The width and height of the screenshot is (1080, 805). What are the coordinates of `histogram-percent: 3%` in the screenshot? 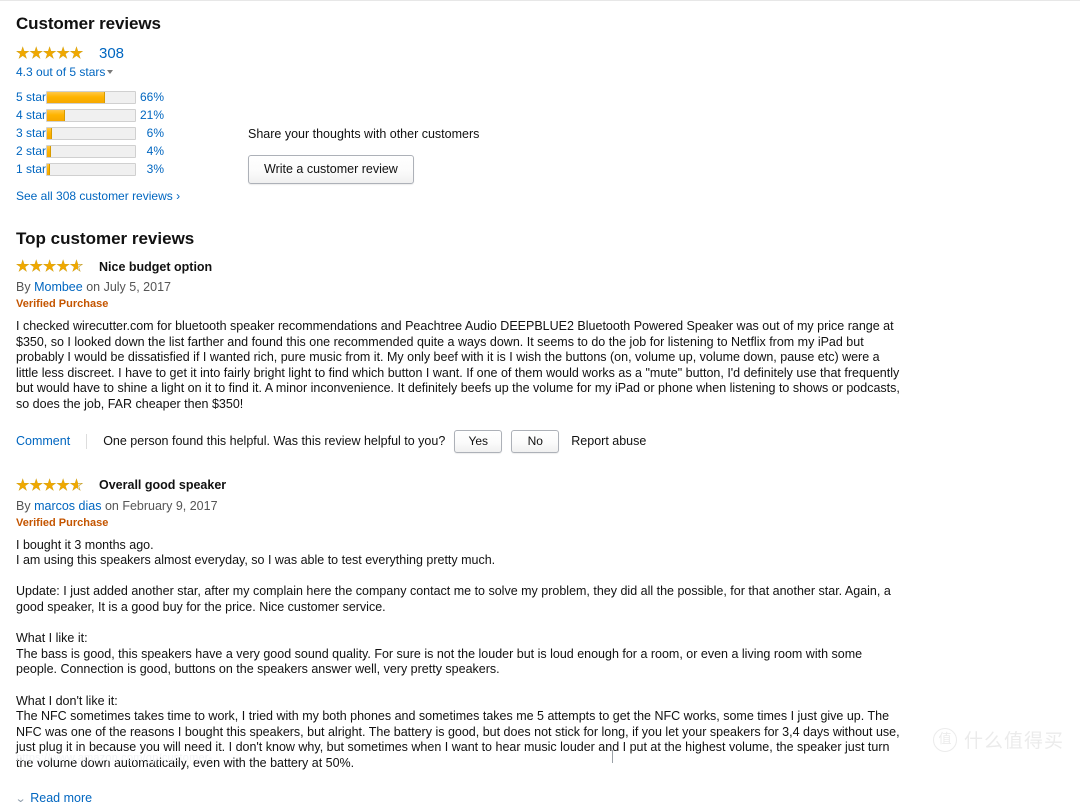 It's located at (150, 169).